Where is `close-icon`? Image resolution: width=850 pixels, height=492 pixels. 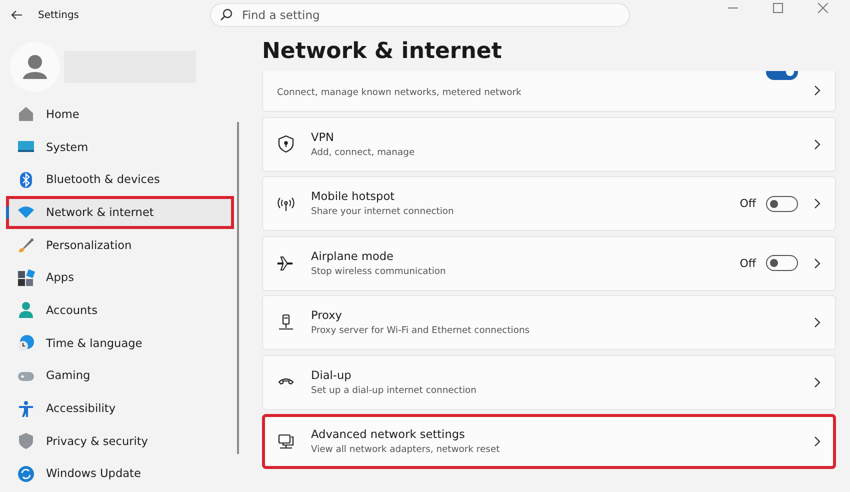
close-icon is located at coordinates (823, 8).